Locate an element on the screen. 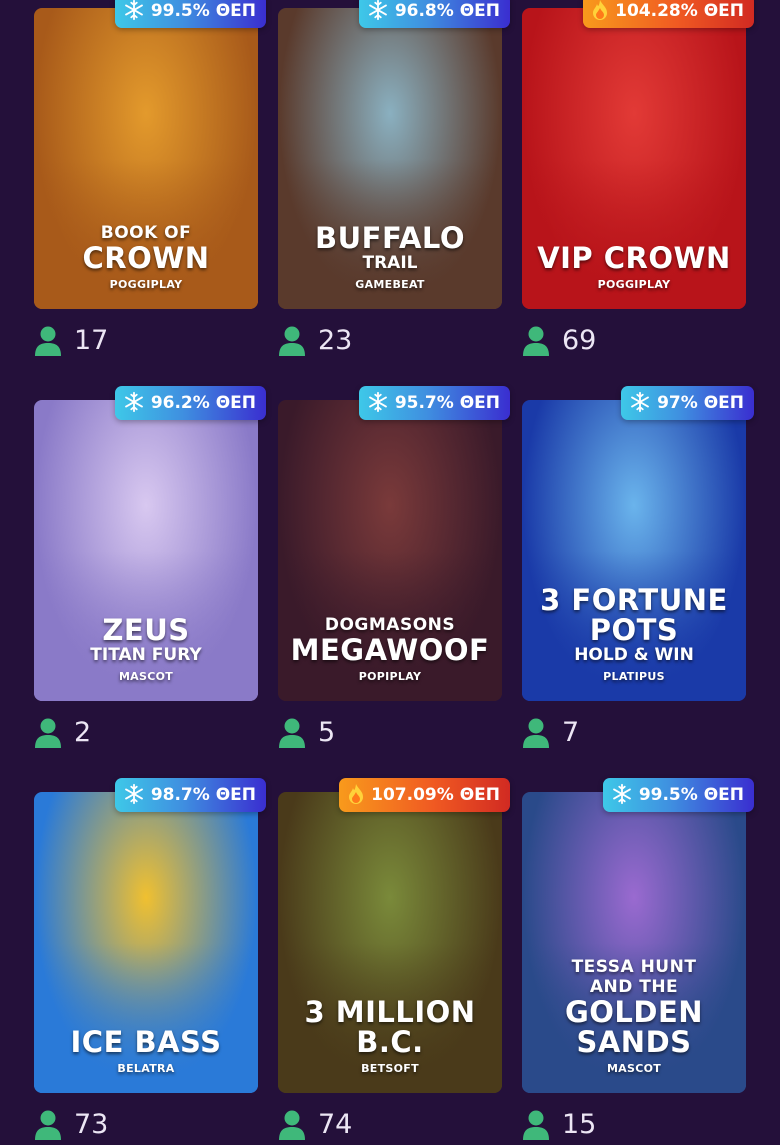 This screenshot has height=1145, width=780. player-count: 17 is located at coordinates (71, 341).